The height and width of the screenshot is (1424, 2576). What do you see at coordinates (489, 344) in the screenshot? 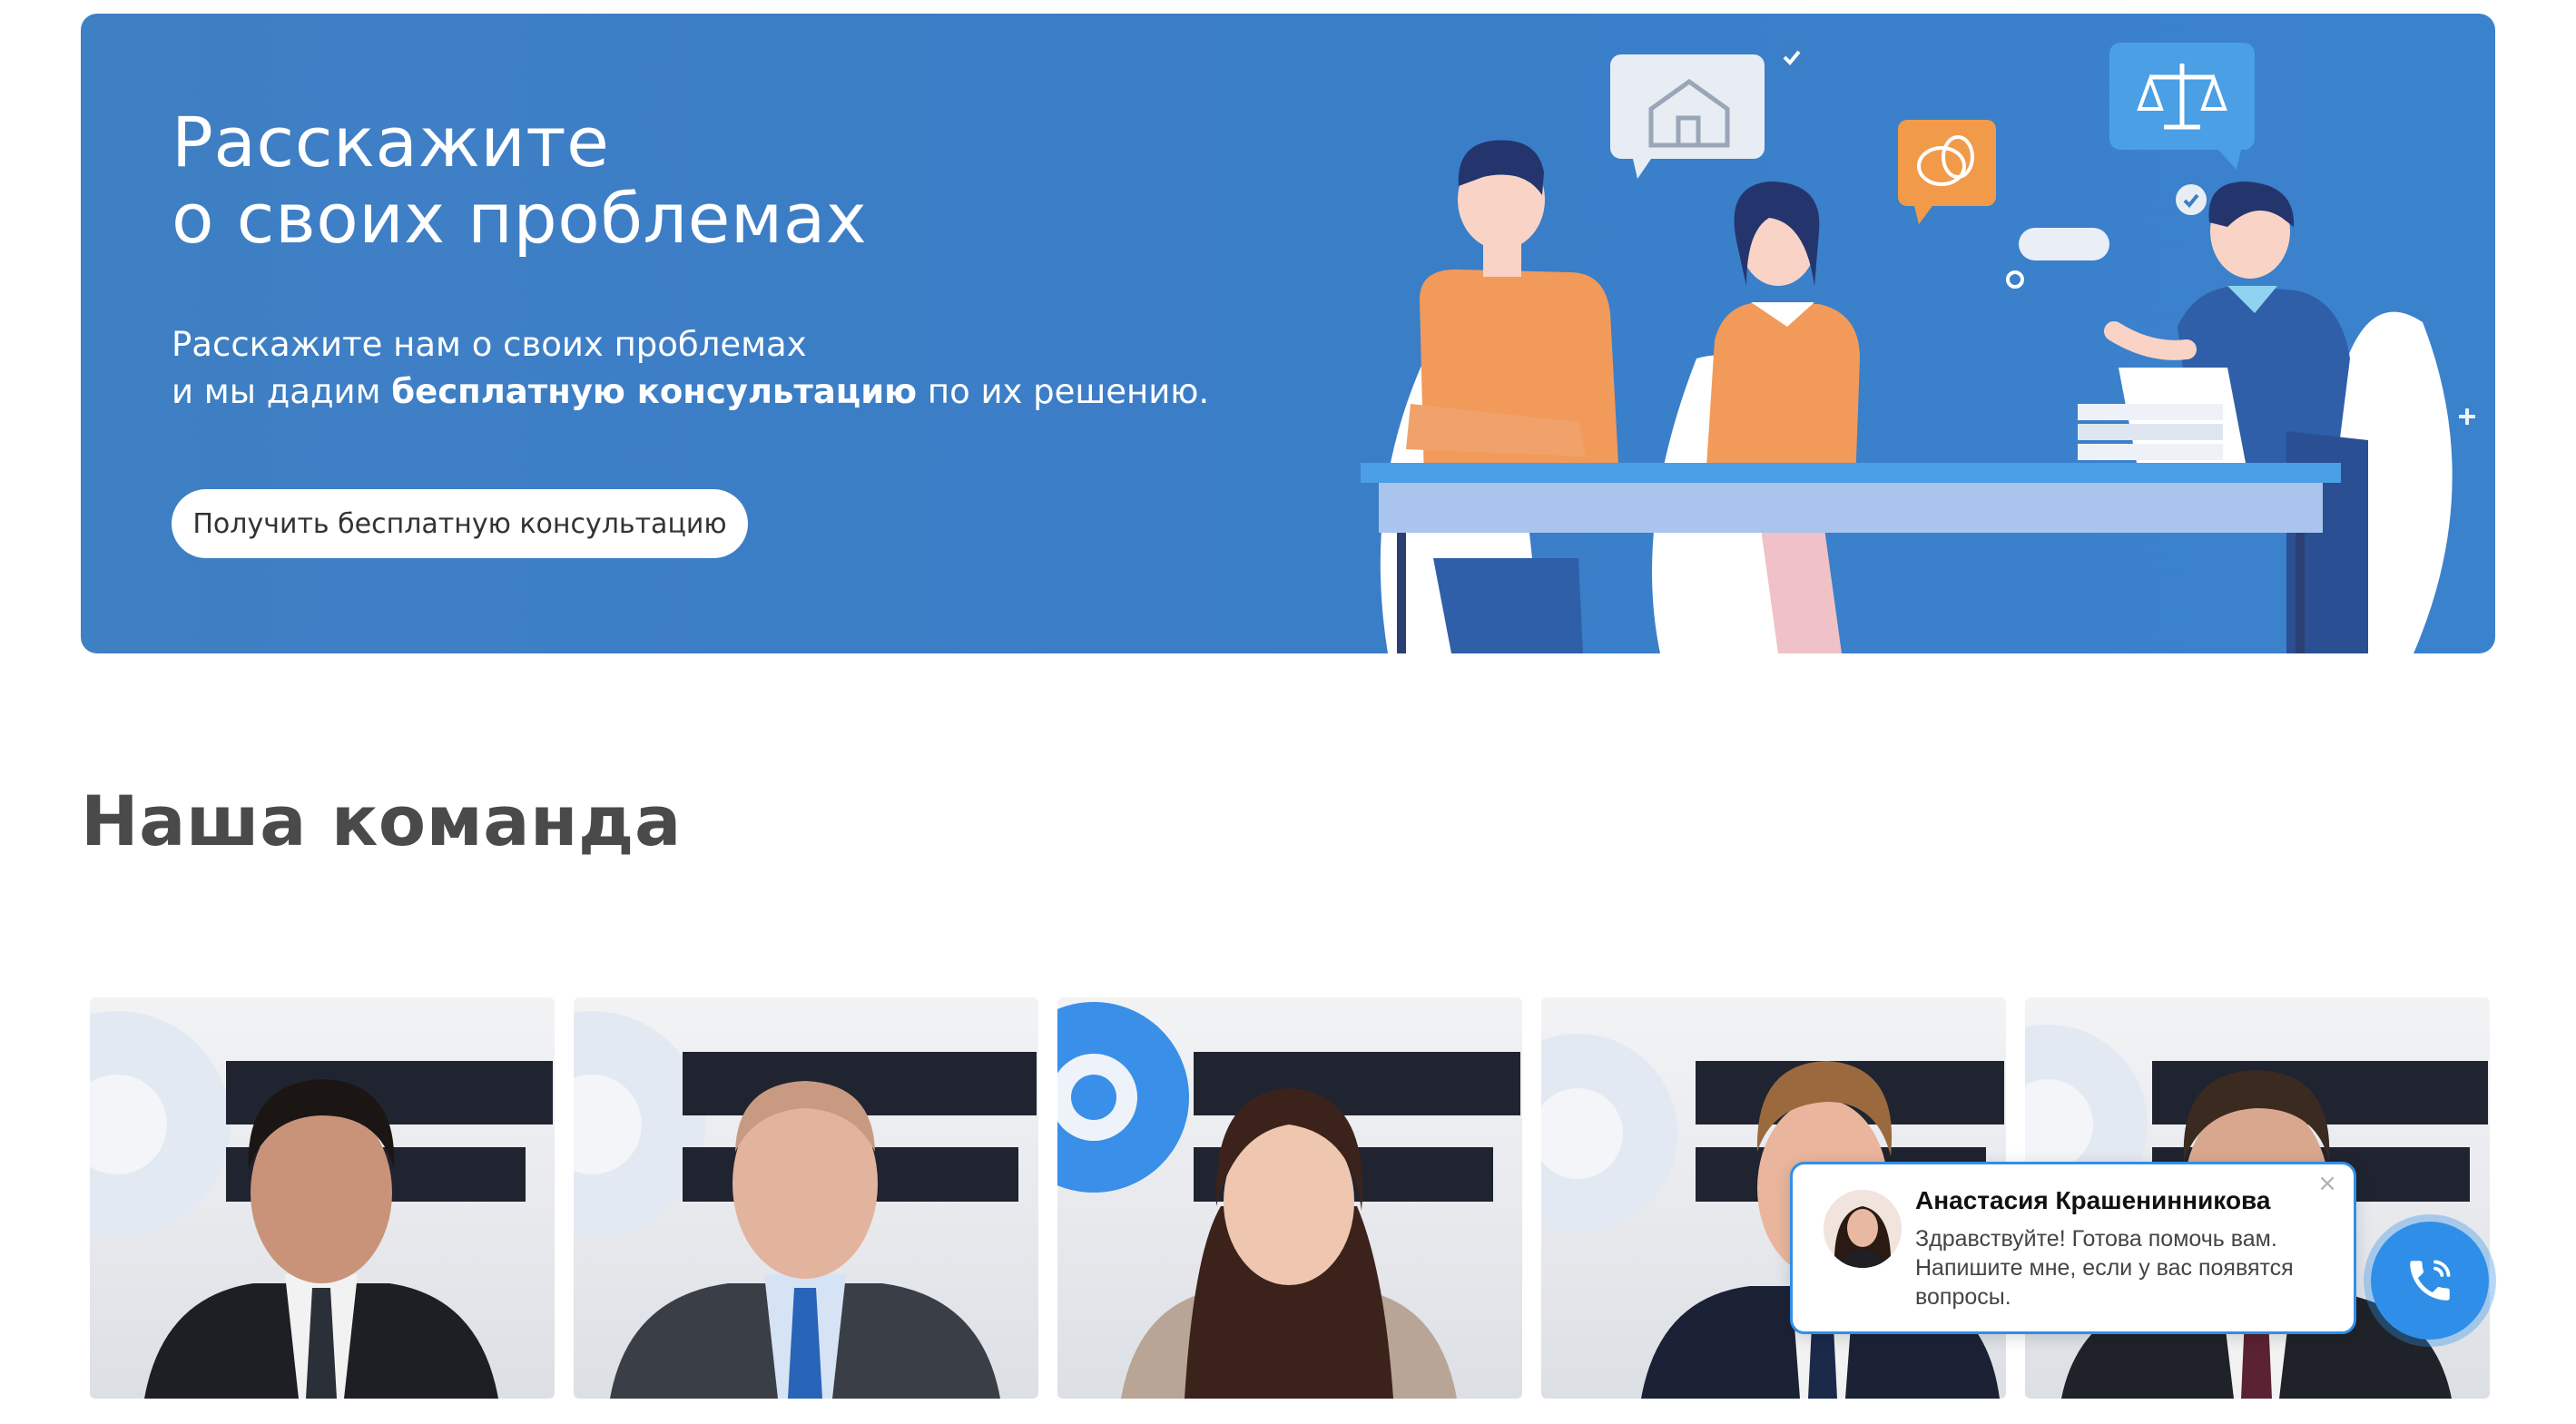
I see `banner-text-line-1: Расскажите нам о своих проблемах` at bounding box center [489, 344].